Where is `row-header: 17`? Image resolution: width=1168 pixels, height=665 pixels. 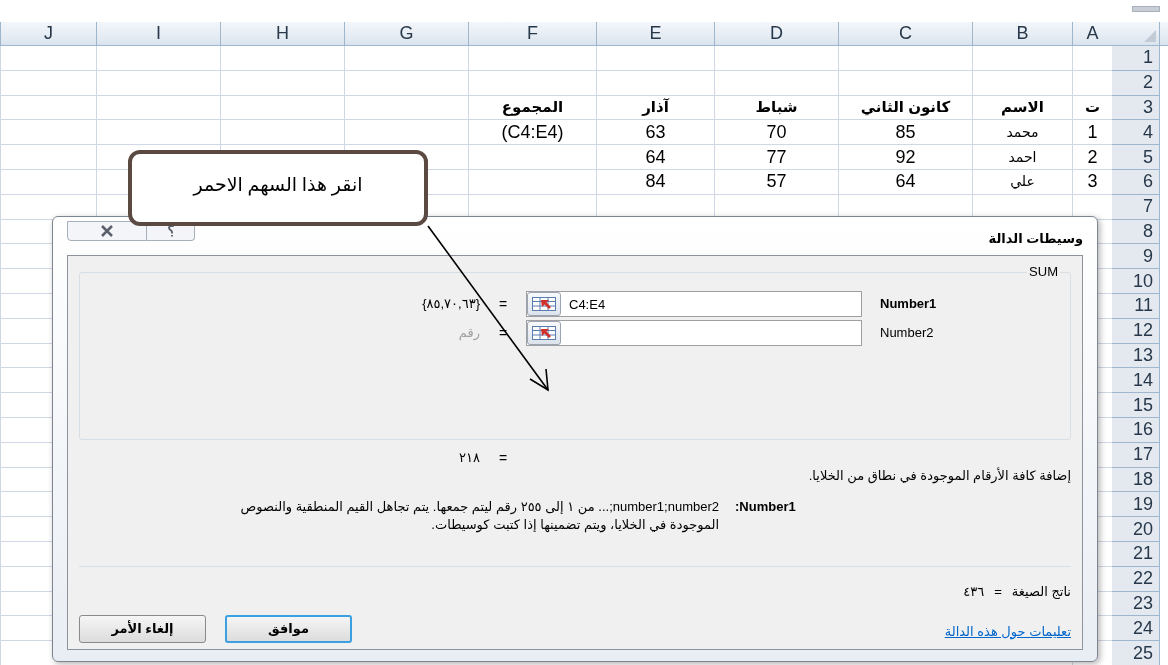 row-header: 17 is located at coordinates (1136, 455).